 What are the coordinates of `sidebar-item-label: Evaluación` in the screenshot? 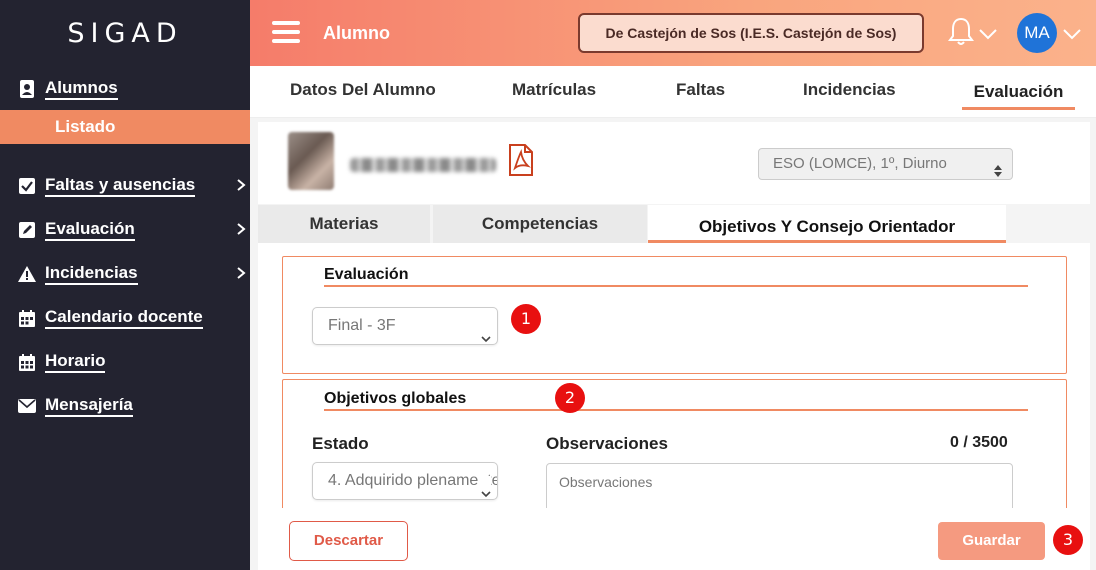 It's located at (90, 230).